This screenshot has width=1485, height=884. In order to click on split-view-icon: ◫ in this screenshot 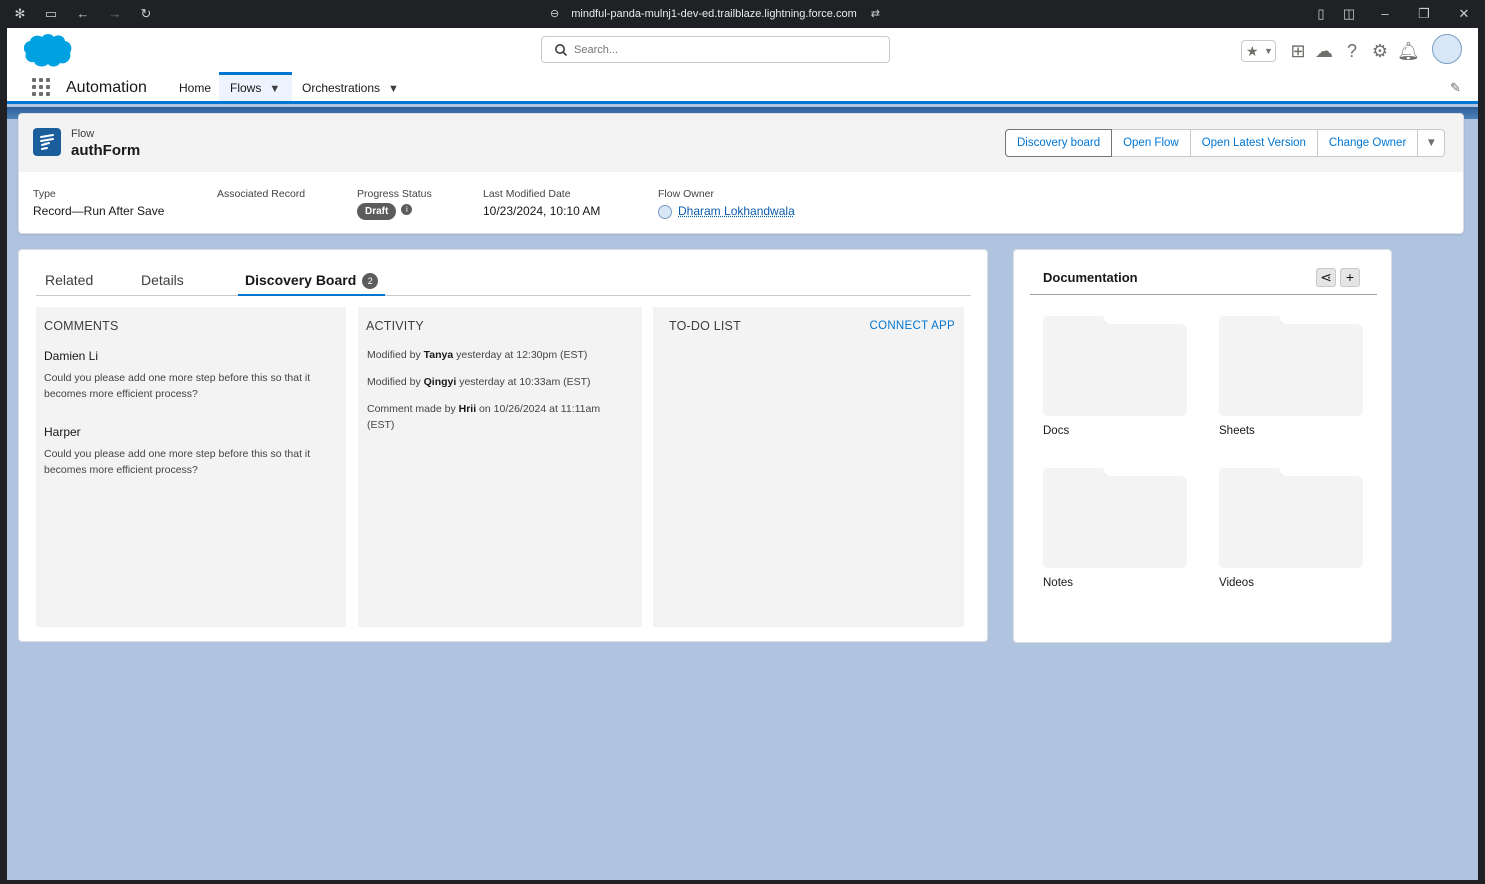, I will do `click(1349, 14)`.